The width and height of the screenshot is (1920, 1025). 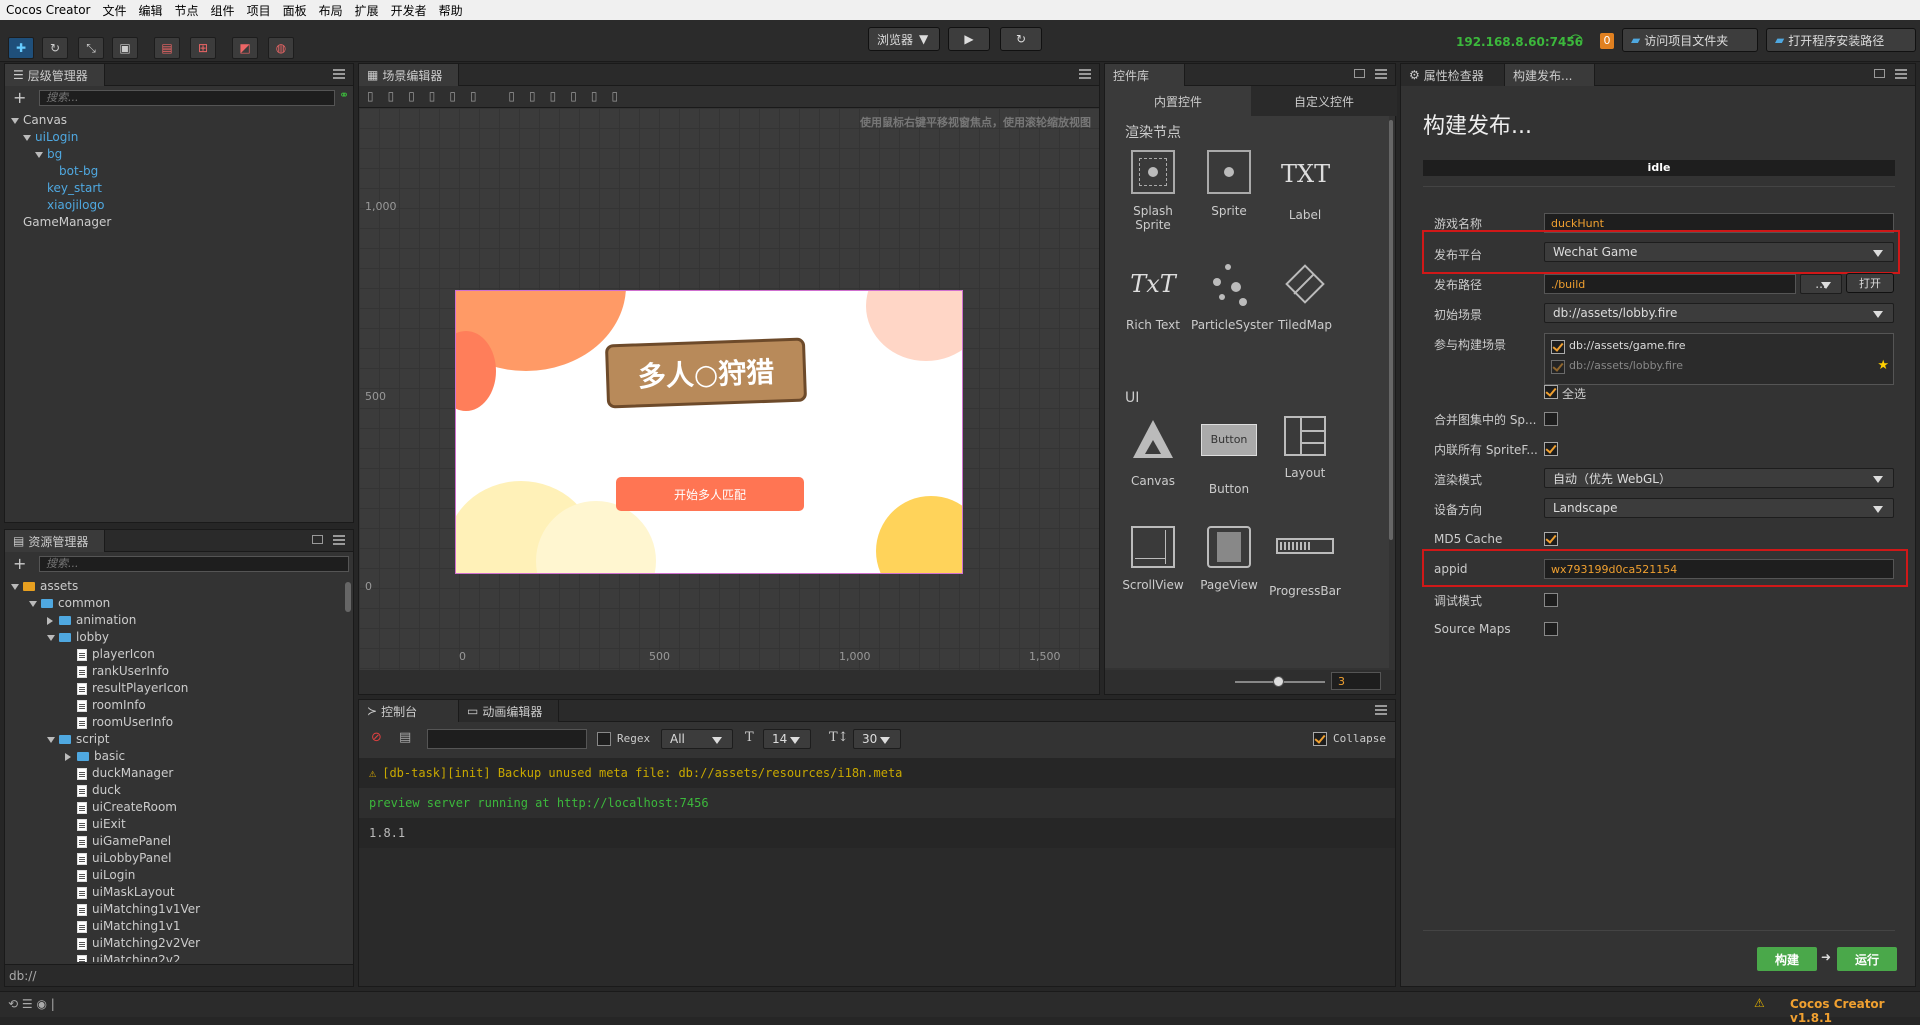 What do you see at coordinates (1719, 508) in the screenshot?
I see `orientation-select: Landscape` at bounding box center [1719, 508].